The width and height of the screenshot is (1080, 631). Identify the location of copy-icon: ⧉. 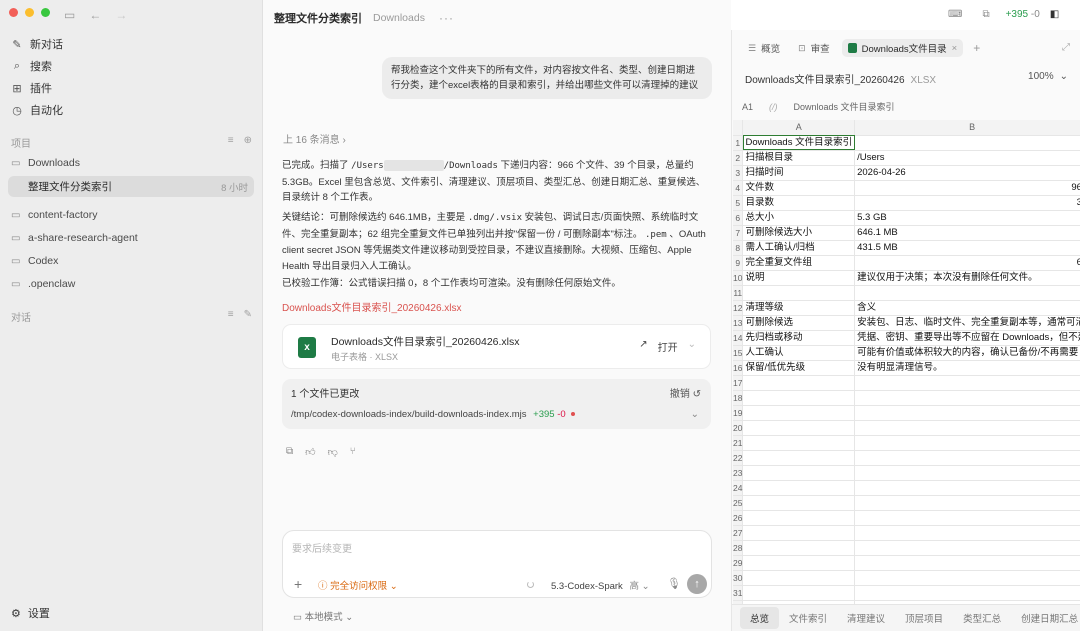
(289, 452).